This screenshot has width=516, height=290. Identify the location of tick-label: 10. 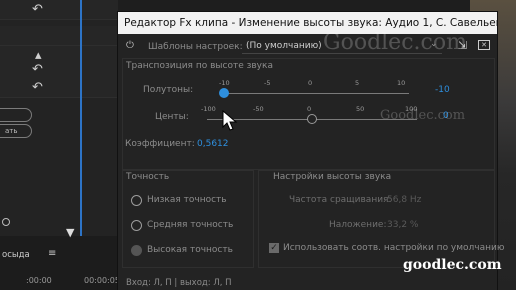
(401, 83).